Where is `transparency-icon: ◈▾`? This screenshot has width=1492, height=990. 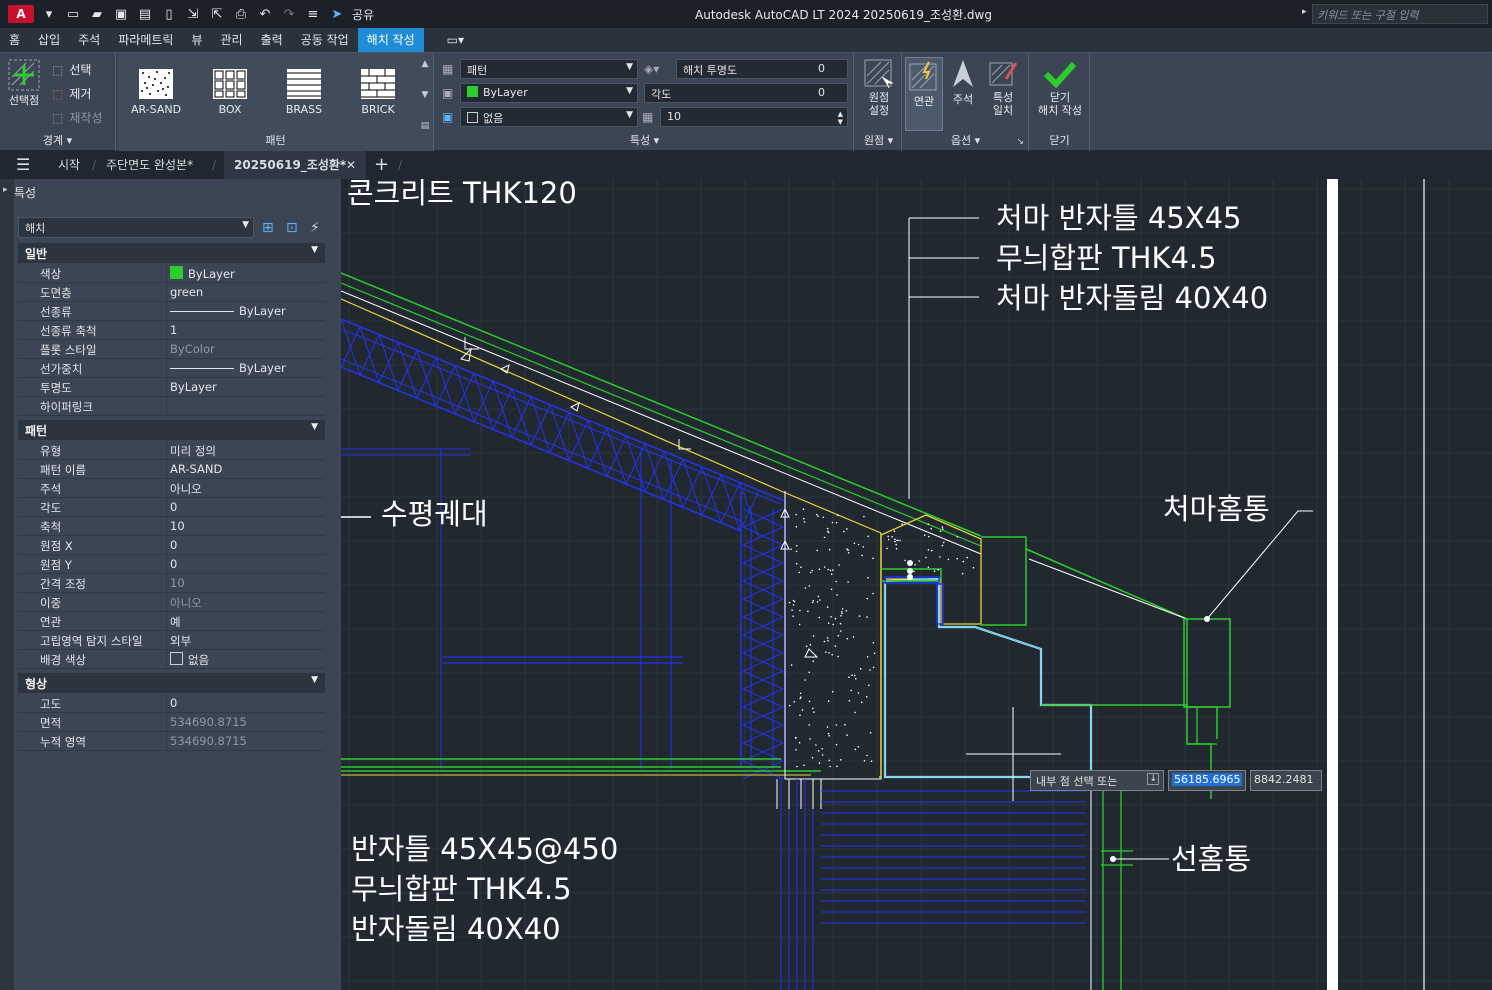 transparency-icon: ◈▾ is located at coordinates (651, 69).